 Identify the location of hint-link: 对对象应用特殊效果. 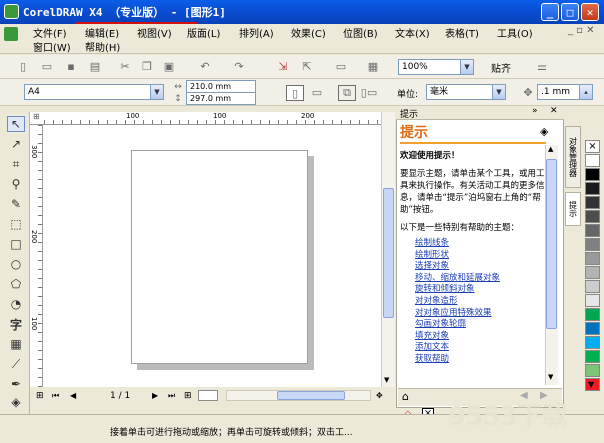
(480, 314).